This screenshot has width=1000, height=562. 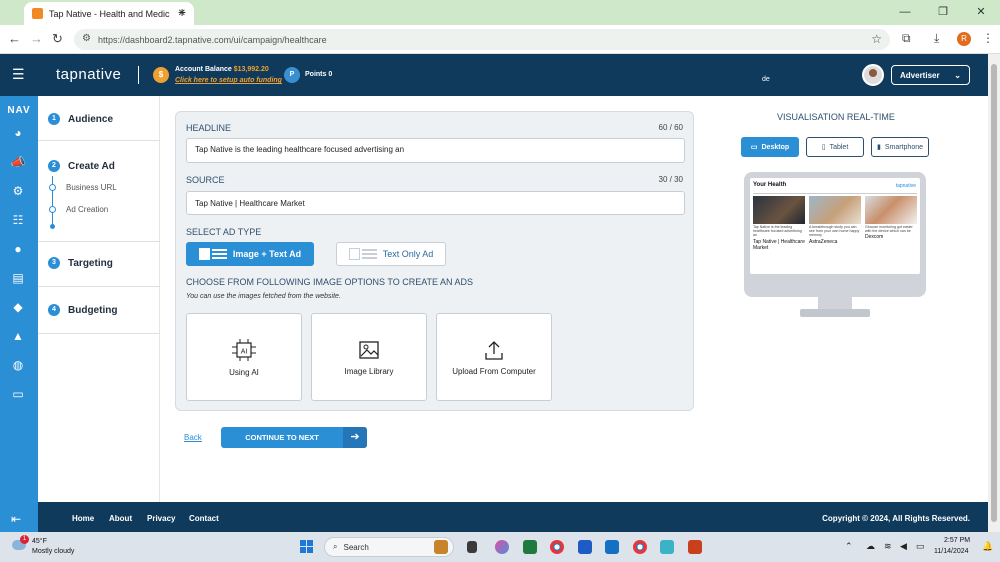 I want to click on chrome-icon, so click(x=557, y=547).